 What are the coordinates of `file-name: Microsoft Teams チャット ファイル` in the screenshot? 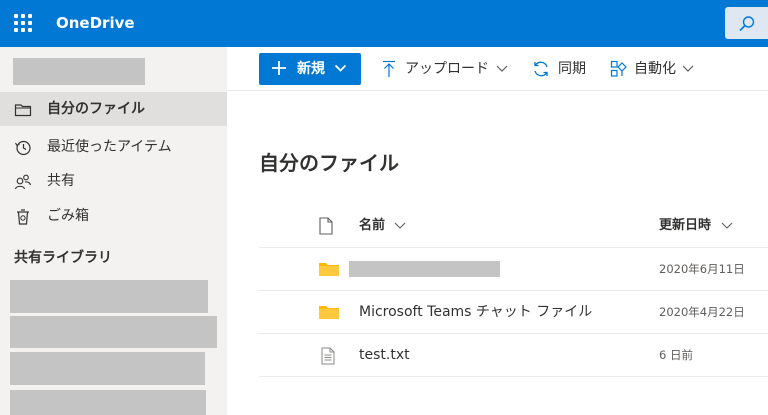 It's located at (475, 312).